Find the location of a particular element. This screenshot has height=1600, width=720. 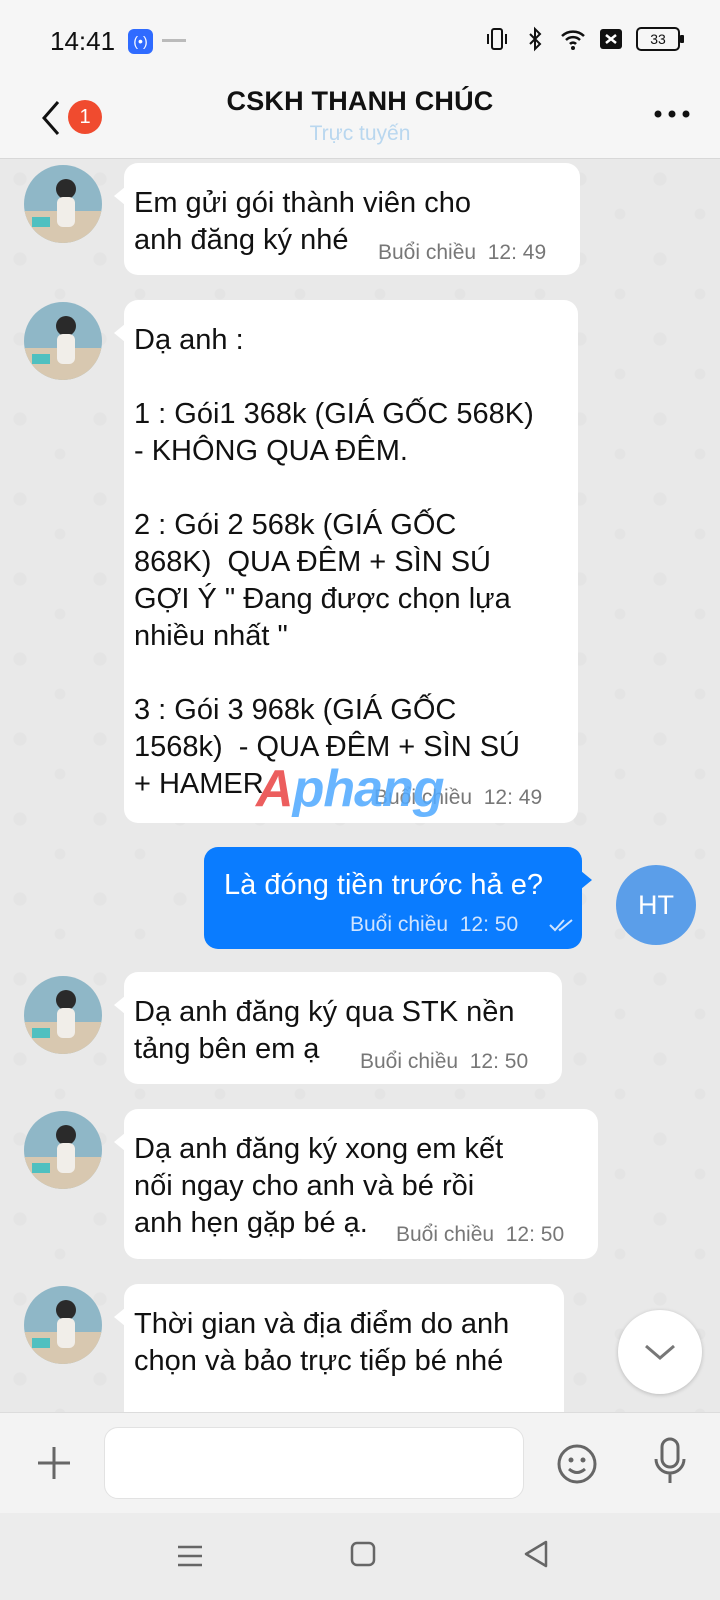

recent-apps-icon is located at coordinates (190, 1556).